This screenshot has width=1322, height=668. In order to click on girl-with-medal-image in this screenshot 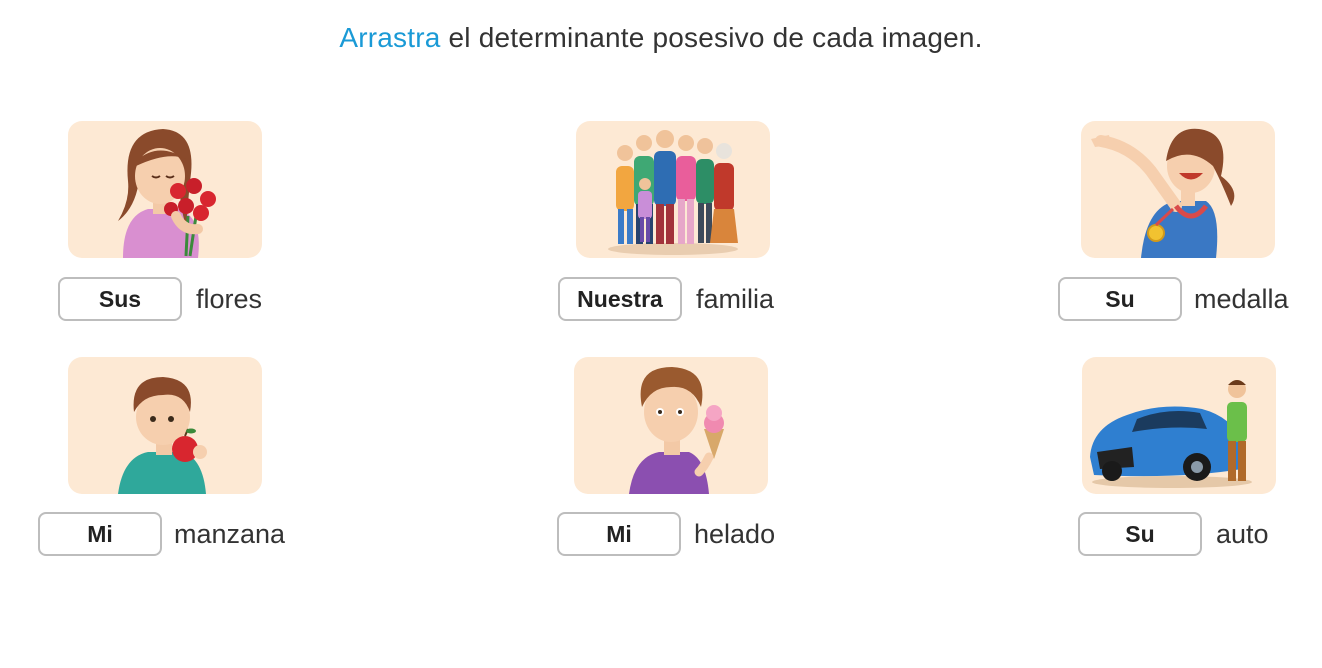, I will do `click(1163, 193)`.